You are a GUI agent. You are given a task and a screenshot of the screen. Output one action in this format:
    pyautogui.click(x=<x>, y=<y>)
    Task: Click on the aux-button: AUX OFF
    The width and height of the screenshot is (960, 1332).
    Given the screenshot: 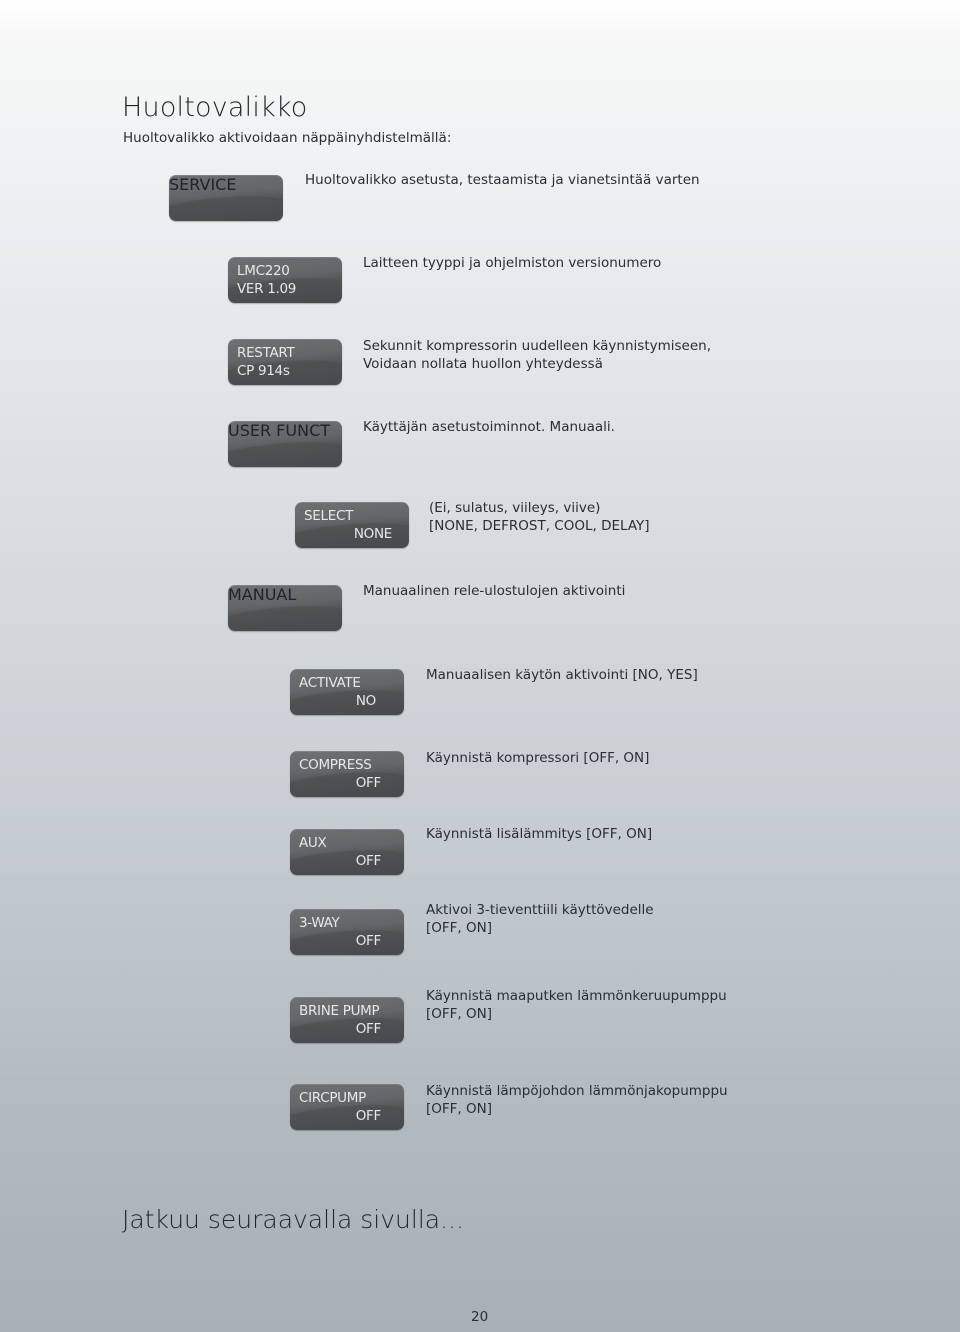 What is the action you would take?
    pyautogui.click(x=347, y=852)
    